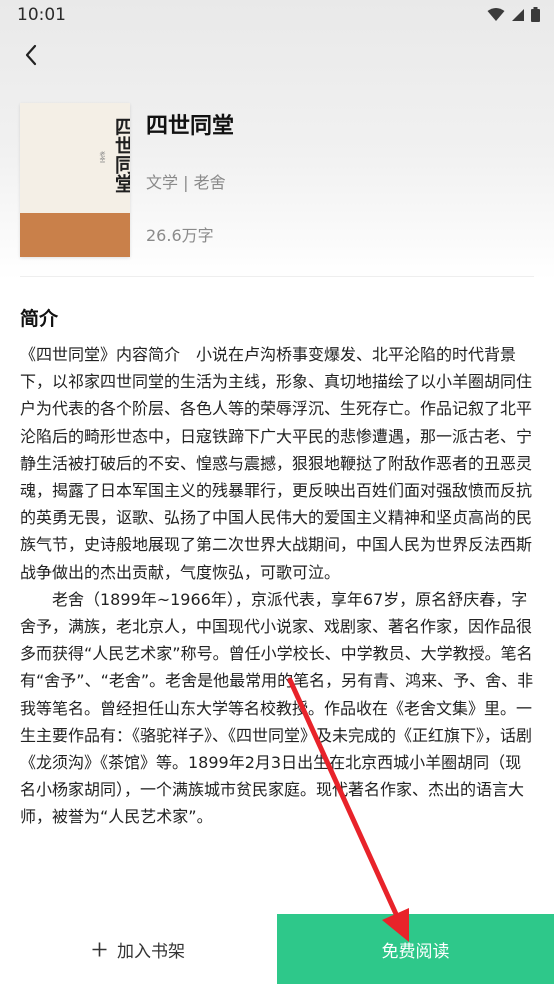  I want to click on book-cover: 四世同堂 老舍, so click(75, 180).